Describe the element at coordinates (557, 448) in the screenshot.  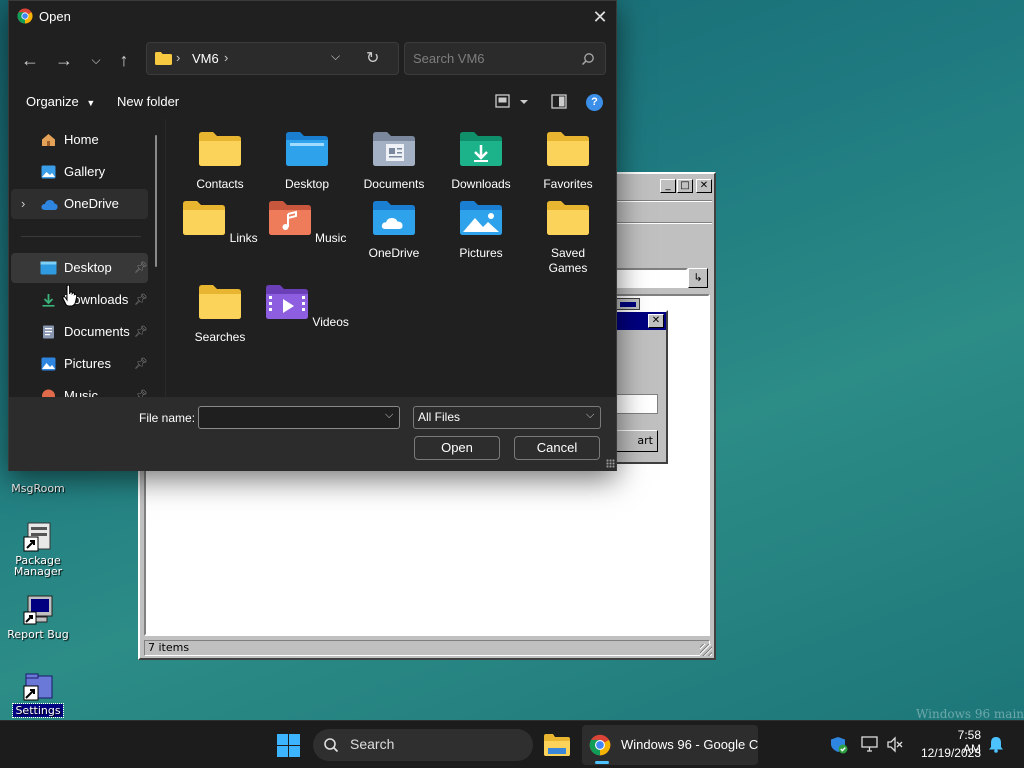
I see `cancel-button: Cancel` at that location.